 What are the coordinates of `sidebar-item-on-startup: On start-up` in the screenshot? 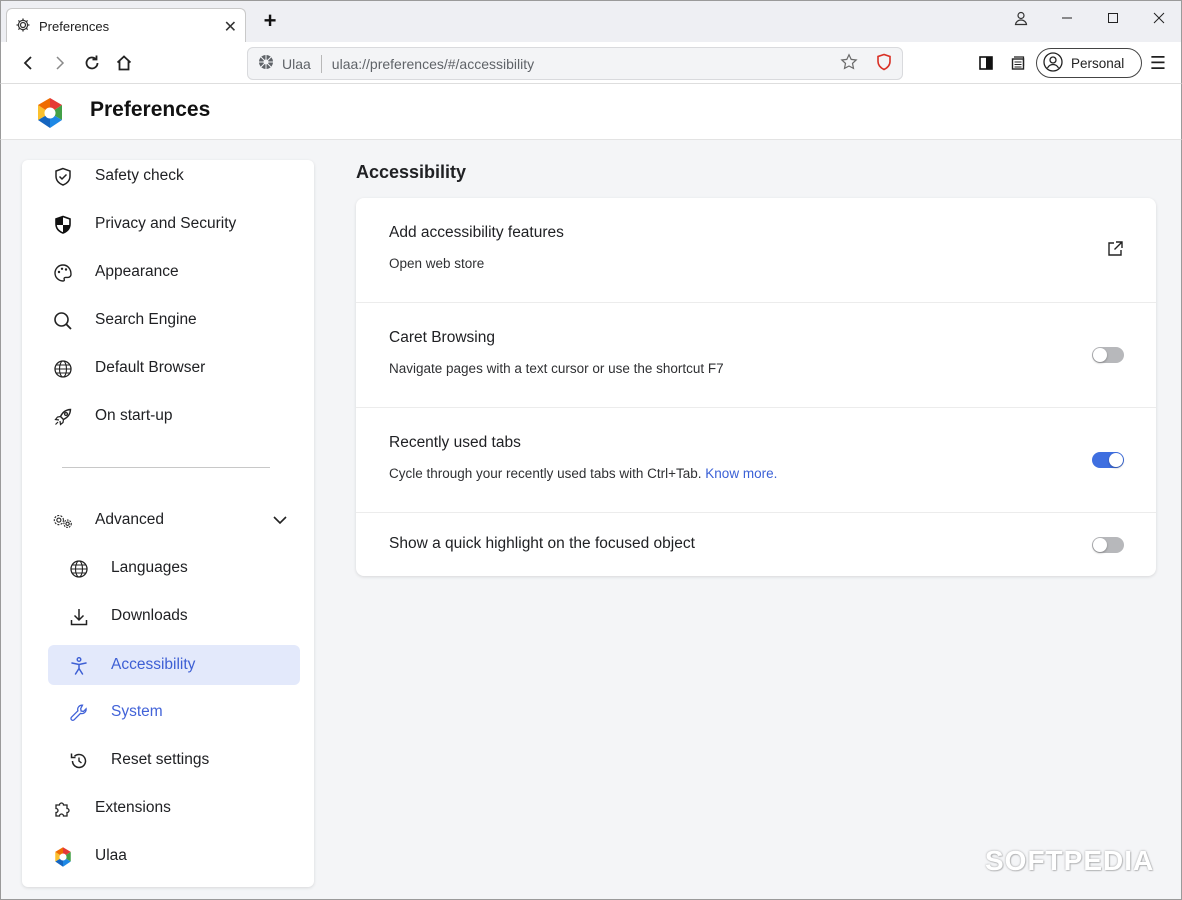 It's located at (168, 416).